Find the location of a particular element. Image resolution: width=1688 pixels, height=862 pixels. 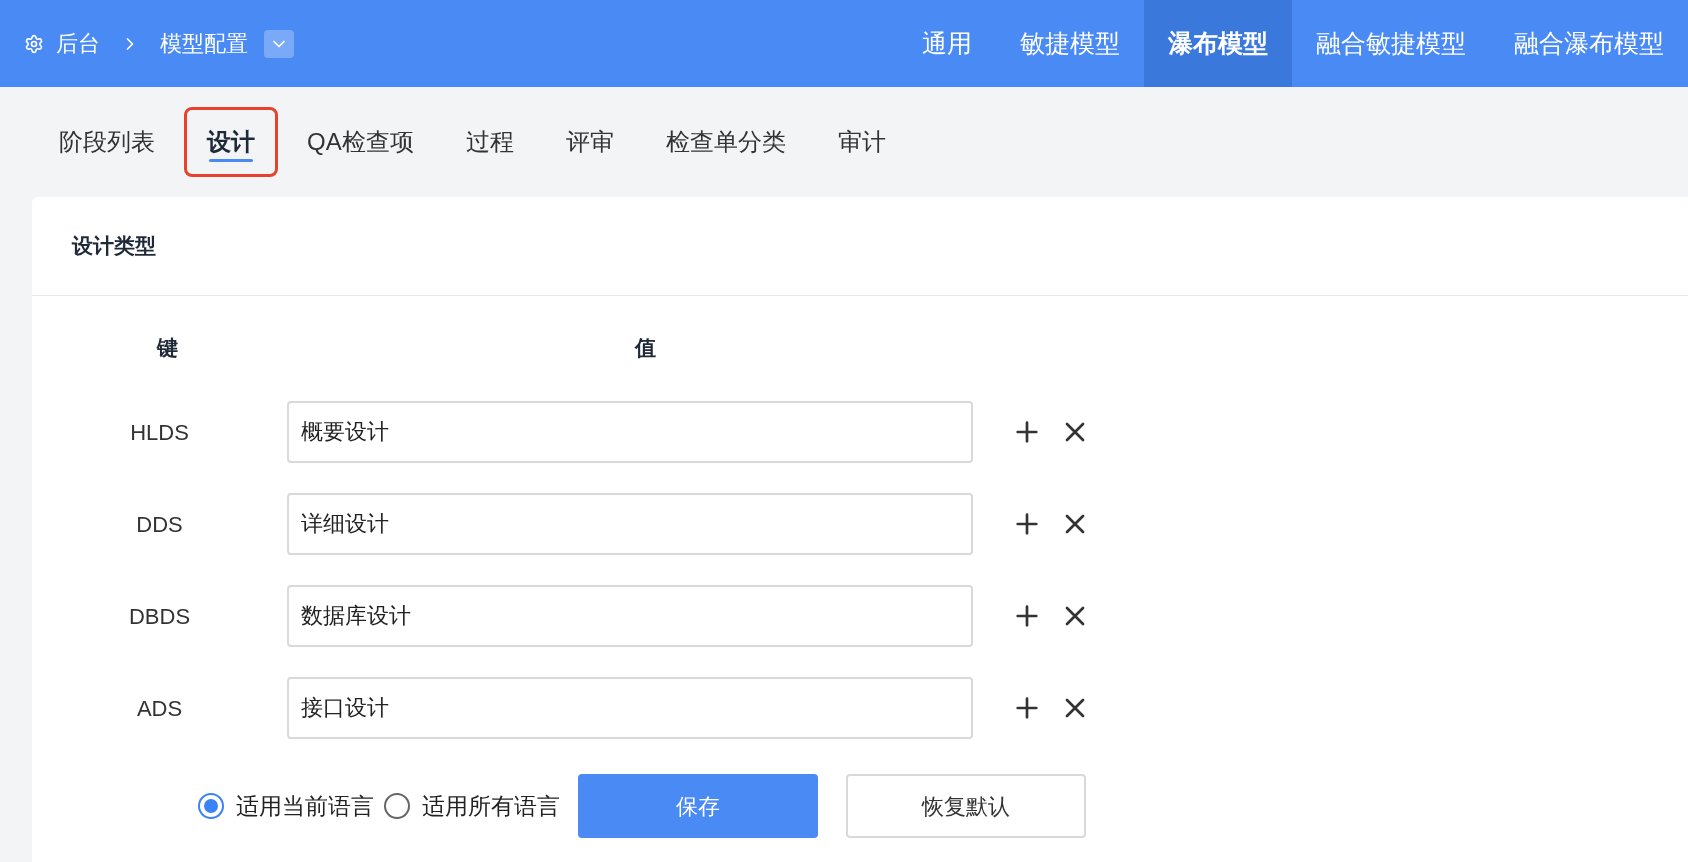

value-input: 概要设计 is located at coordinates (630, 432).